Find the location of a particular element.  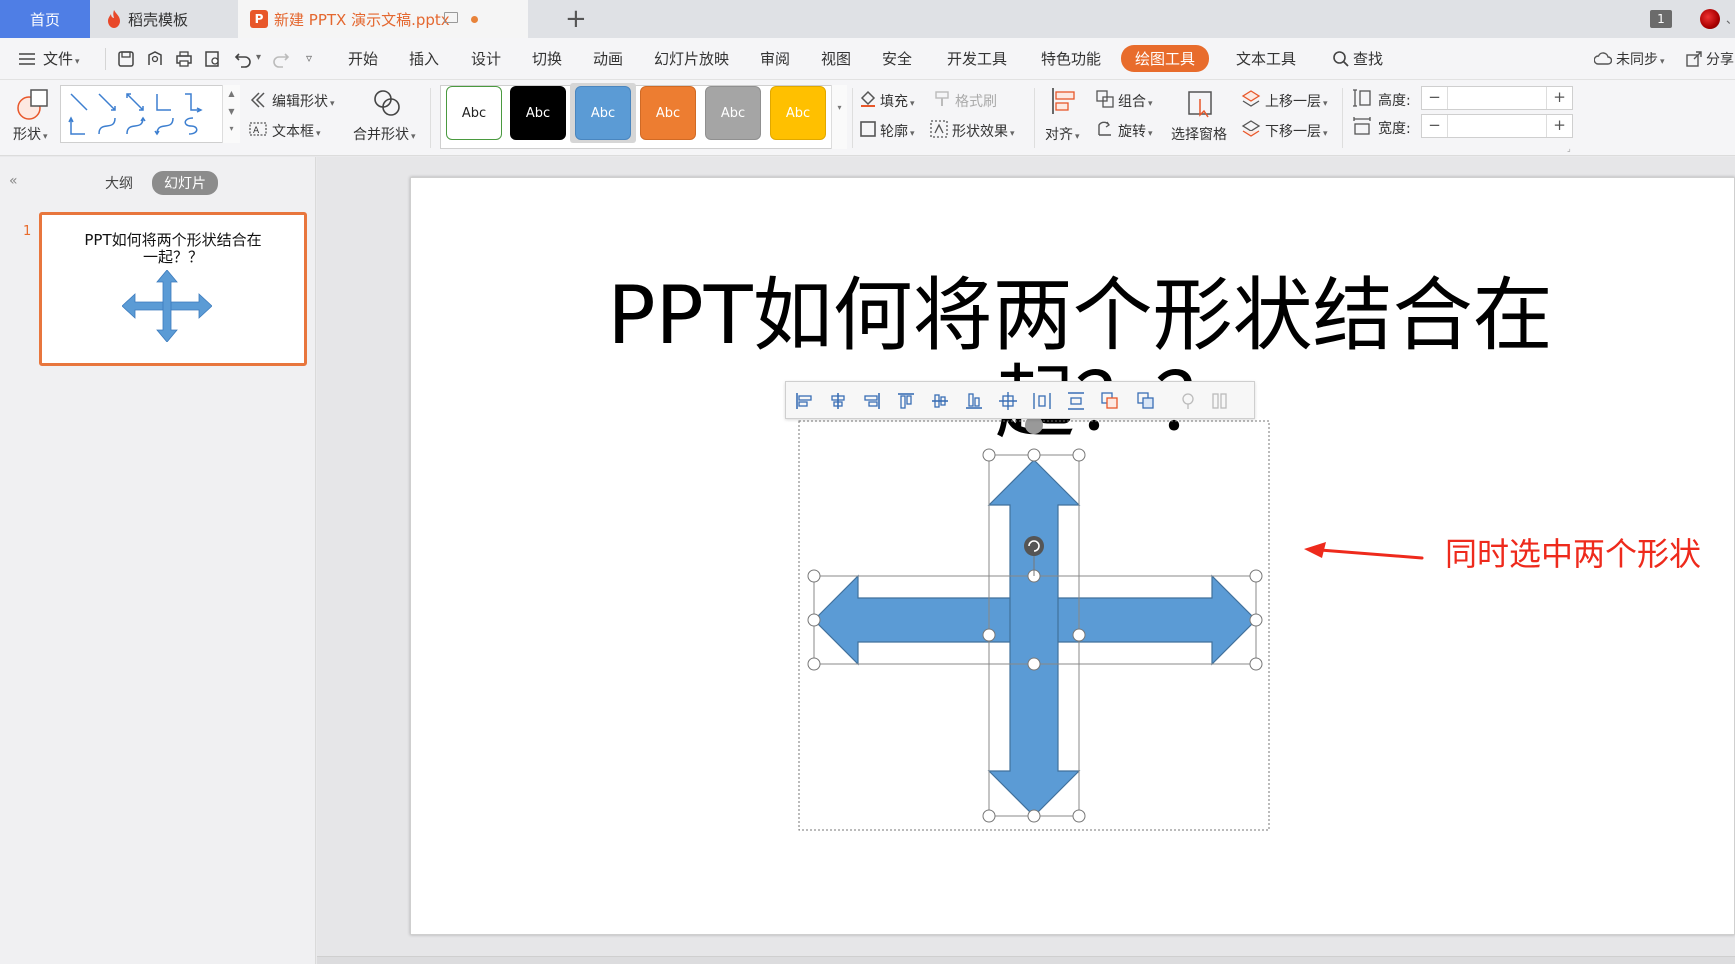

gallery-expand-icon: ▾ is located at coordinates (231, 129).